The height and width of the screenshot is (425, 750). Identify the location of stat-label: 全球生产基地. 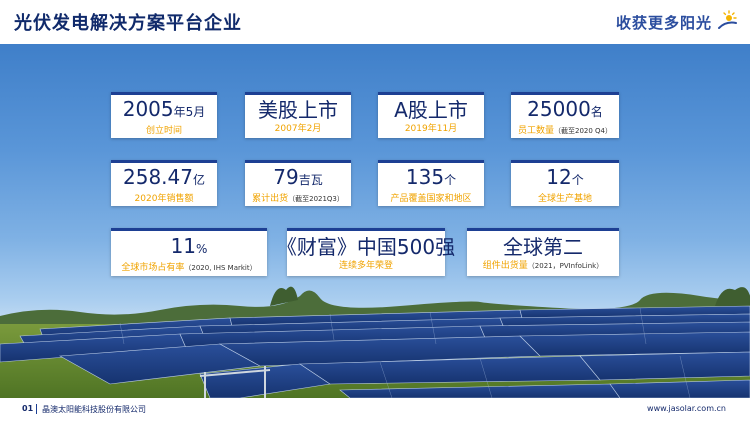
(564, 198).